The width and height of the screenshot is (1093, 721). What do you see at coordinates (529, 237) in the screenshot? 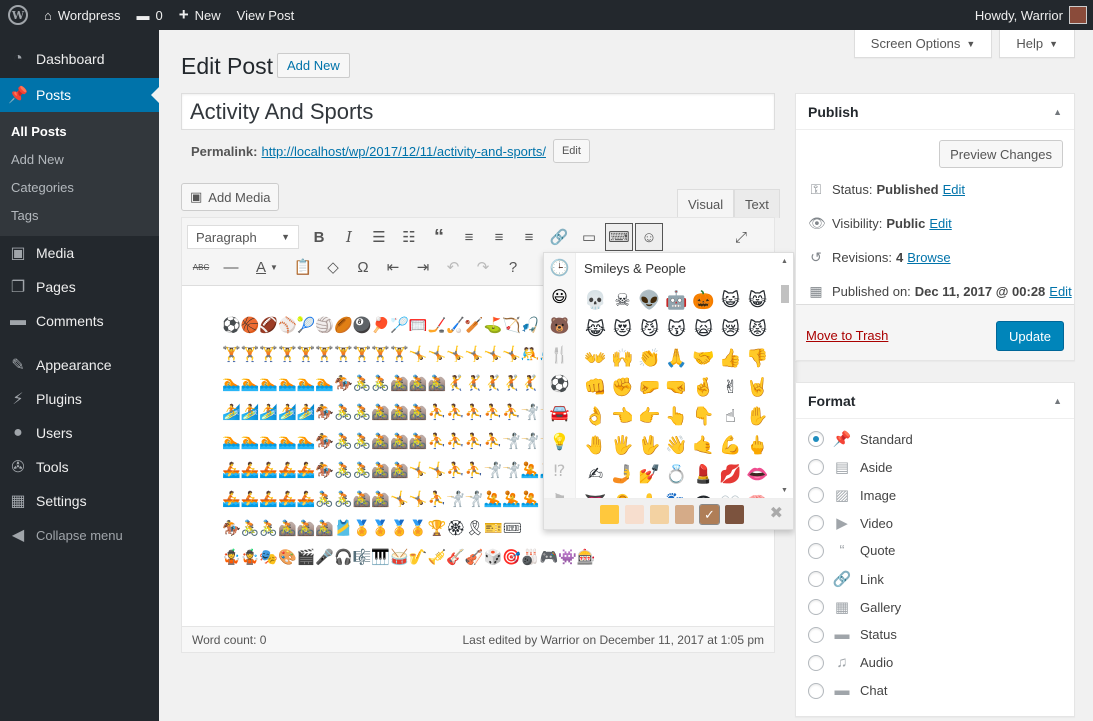
I see `align-right-button: ≡` at bounding box center [529, 237].